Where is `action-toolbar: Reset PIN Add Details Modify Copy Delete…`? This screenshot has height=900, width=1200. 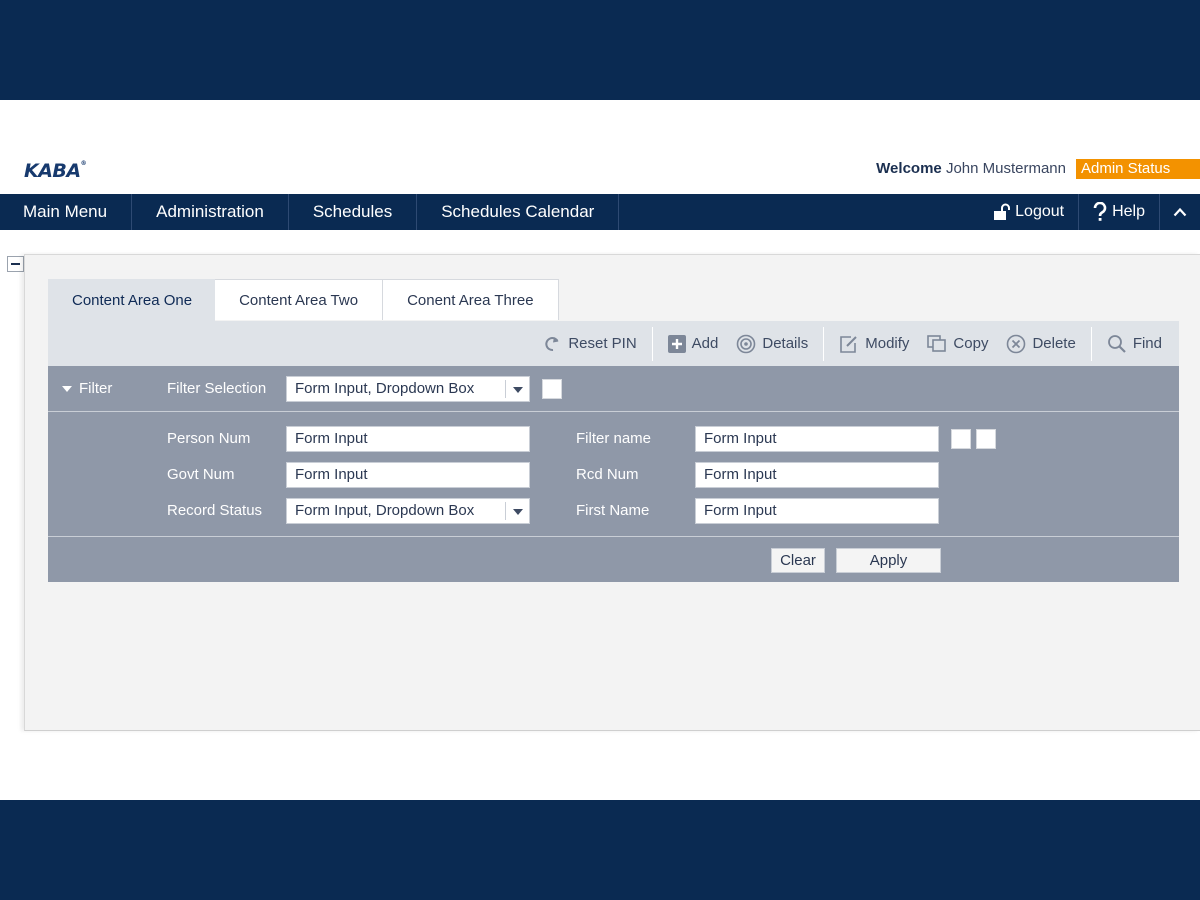 action-toolbar: Reset PIN Add Details Modify Copy Delete… is located at coordinates (613, 343).